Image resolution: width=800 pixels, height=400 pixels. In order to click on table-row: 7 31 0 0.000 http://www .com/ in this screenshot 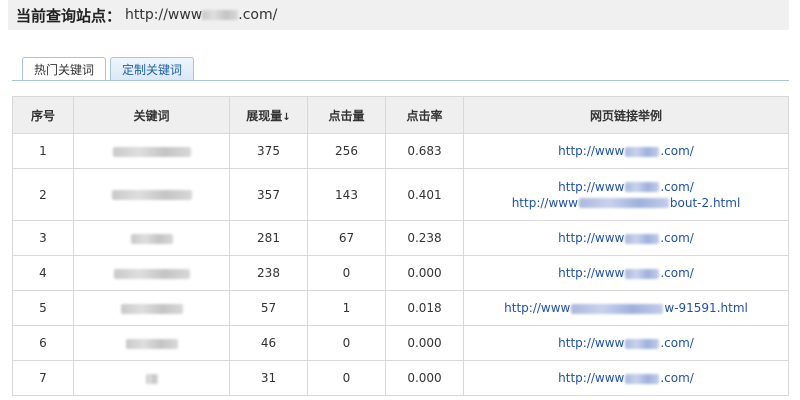, I will do `click(400, 378)`.